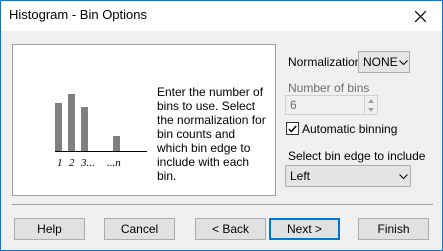 Image resolution: width=443 pixels, height=251 pixels. Describe the element at coordinates (329, 88) in the screenshot. I see `bins-label: Number of bins` at that location.